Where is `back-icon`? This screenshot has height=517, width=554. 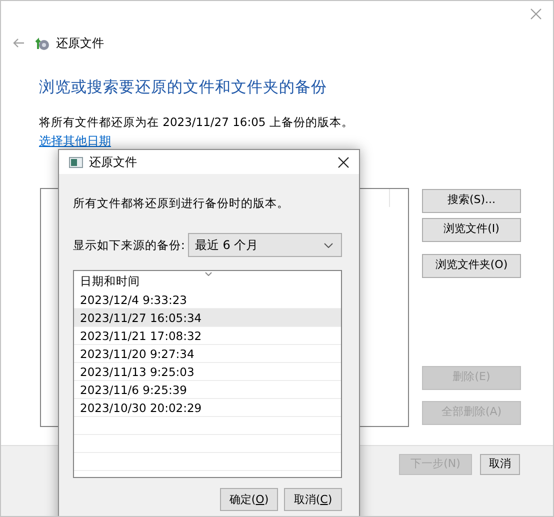 back-icon is located at coordinates (19, 43).